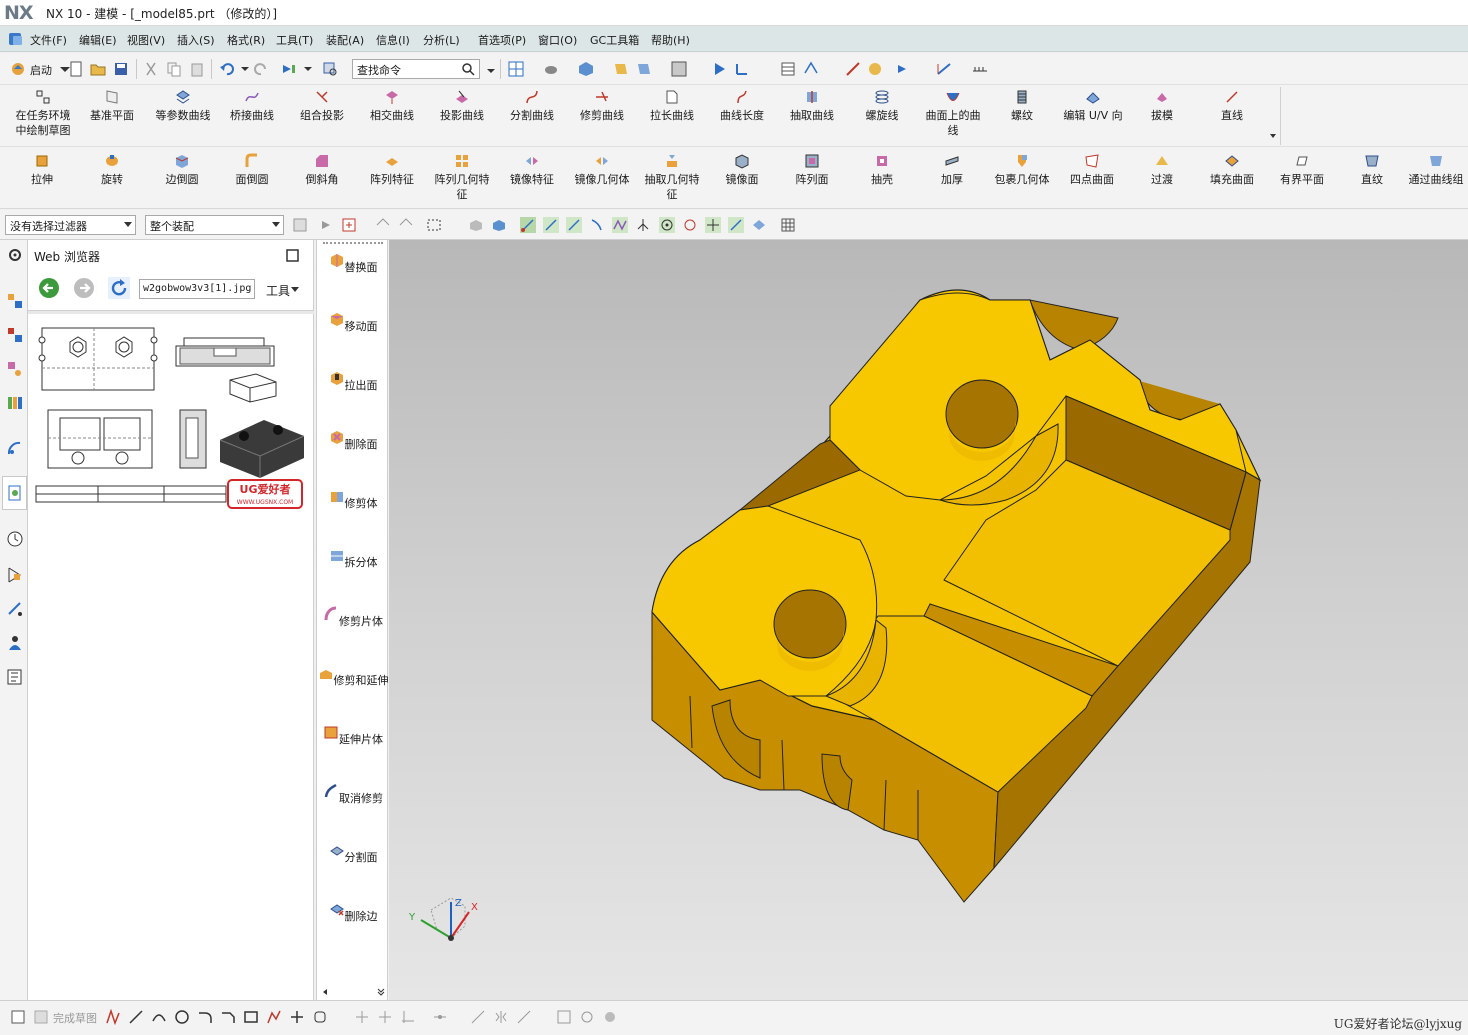 The width and height of the screenshot is (1468, 1035). Describe the element at coordinates (788, 69) in the screenshot. I see `layer-settings-icon` at that location.